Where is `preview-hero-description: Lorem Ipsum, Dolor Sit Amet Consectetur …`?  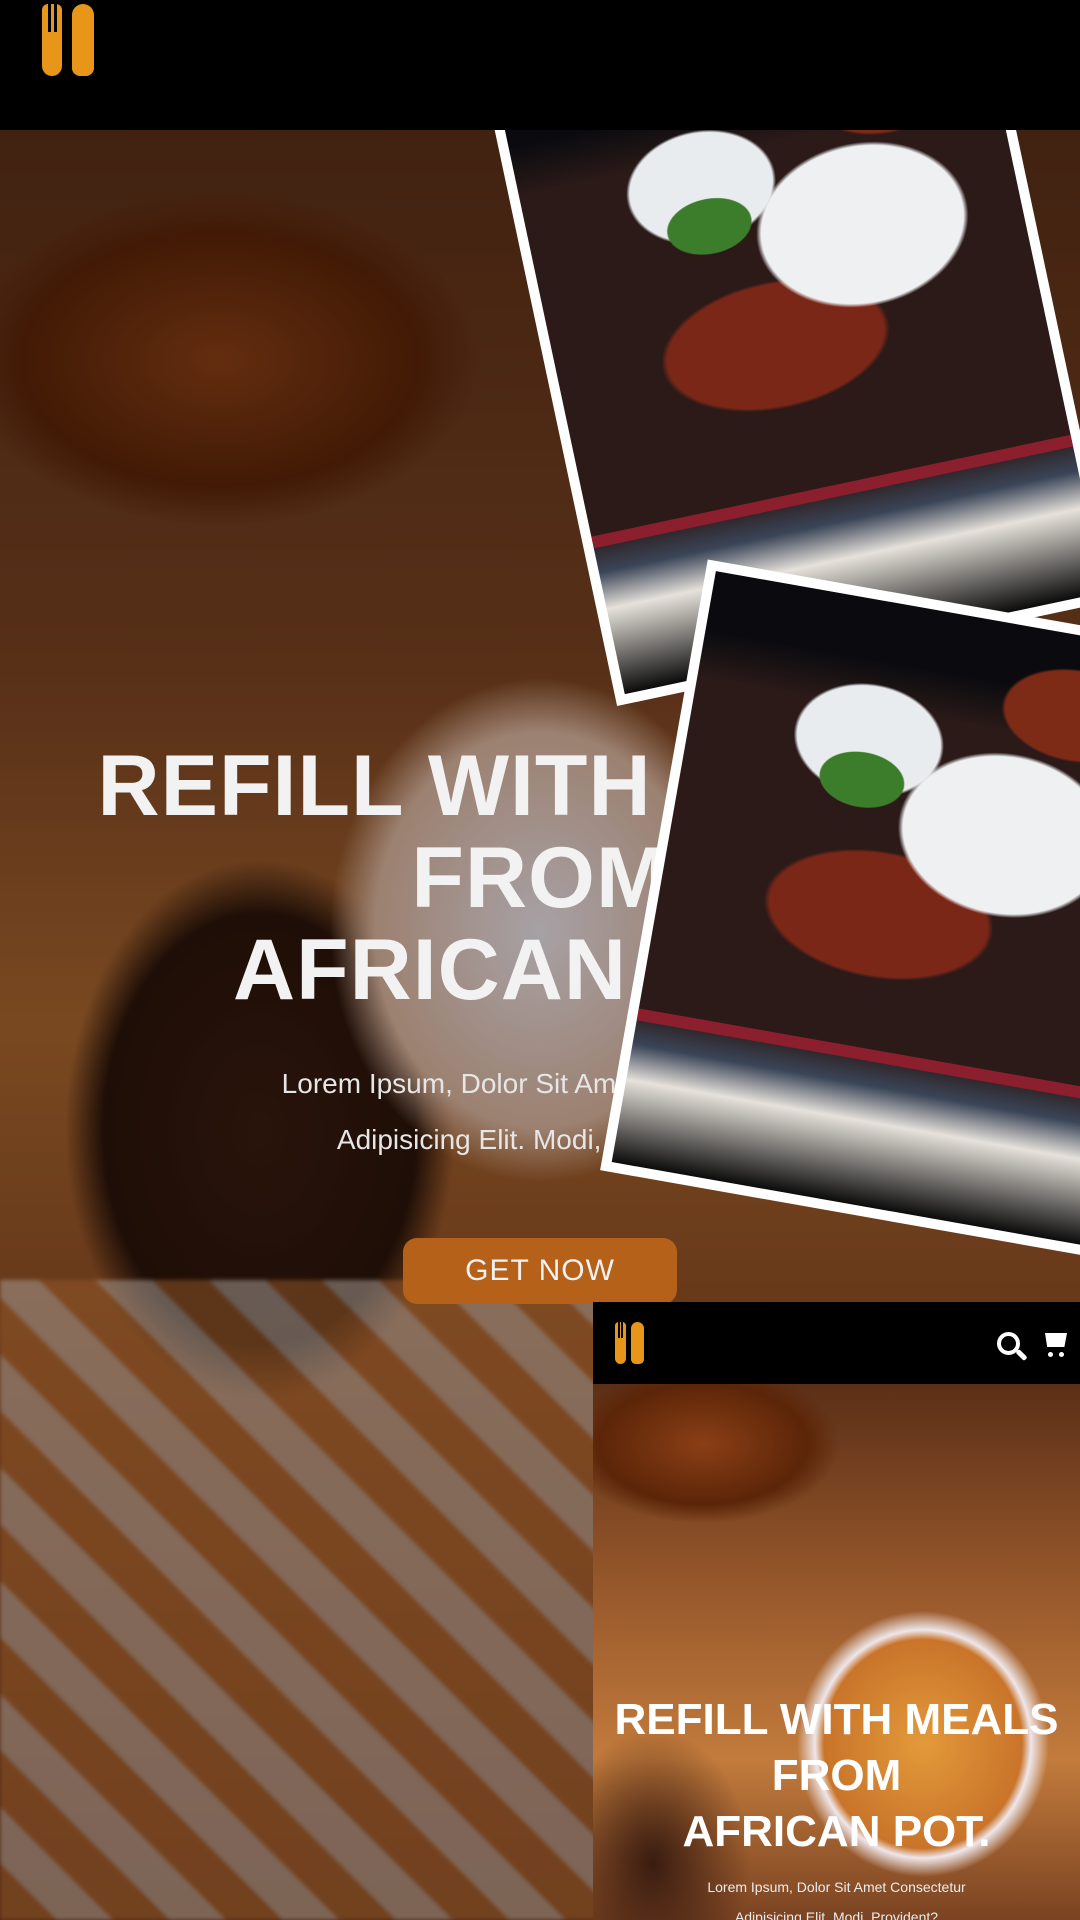
preview-hero-description: Lorem Ipsum, Dolor Sit Amet Consectetur … is located at coordinates (836, 1899).